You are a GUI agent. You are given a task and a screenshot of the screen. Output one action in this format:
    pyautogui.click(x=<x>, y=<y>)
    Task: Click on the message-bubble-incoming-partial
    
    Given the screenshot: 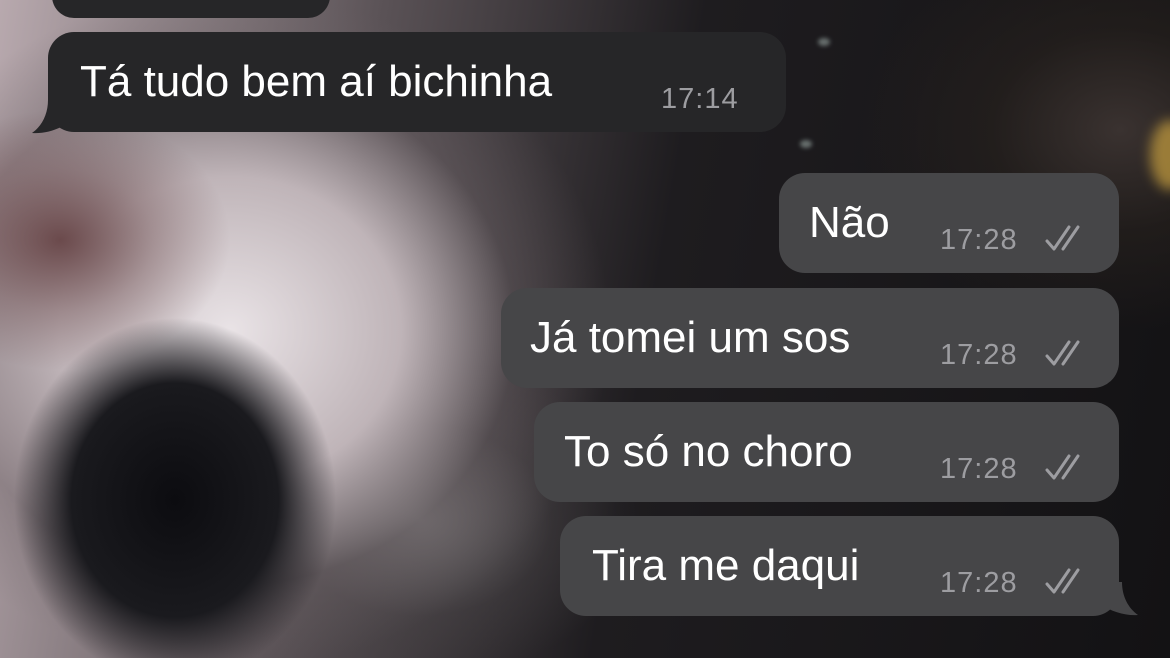 What is the action you would take?
    pyautogui.click(x=191, y=9)
    